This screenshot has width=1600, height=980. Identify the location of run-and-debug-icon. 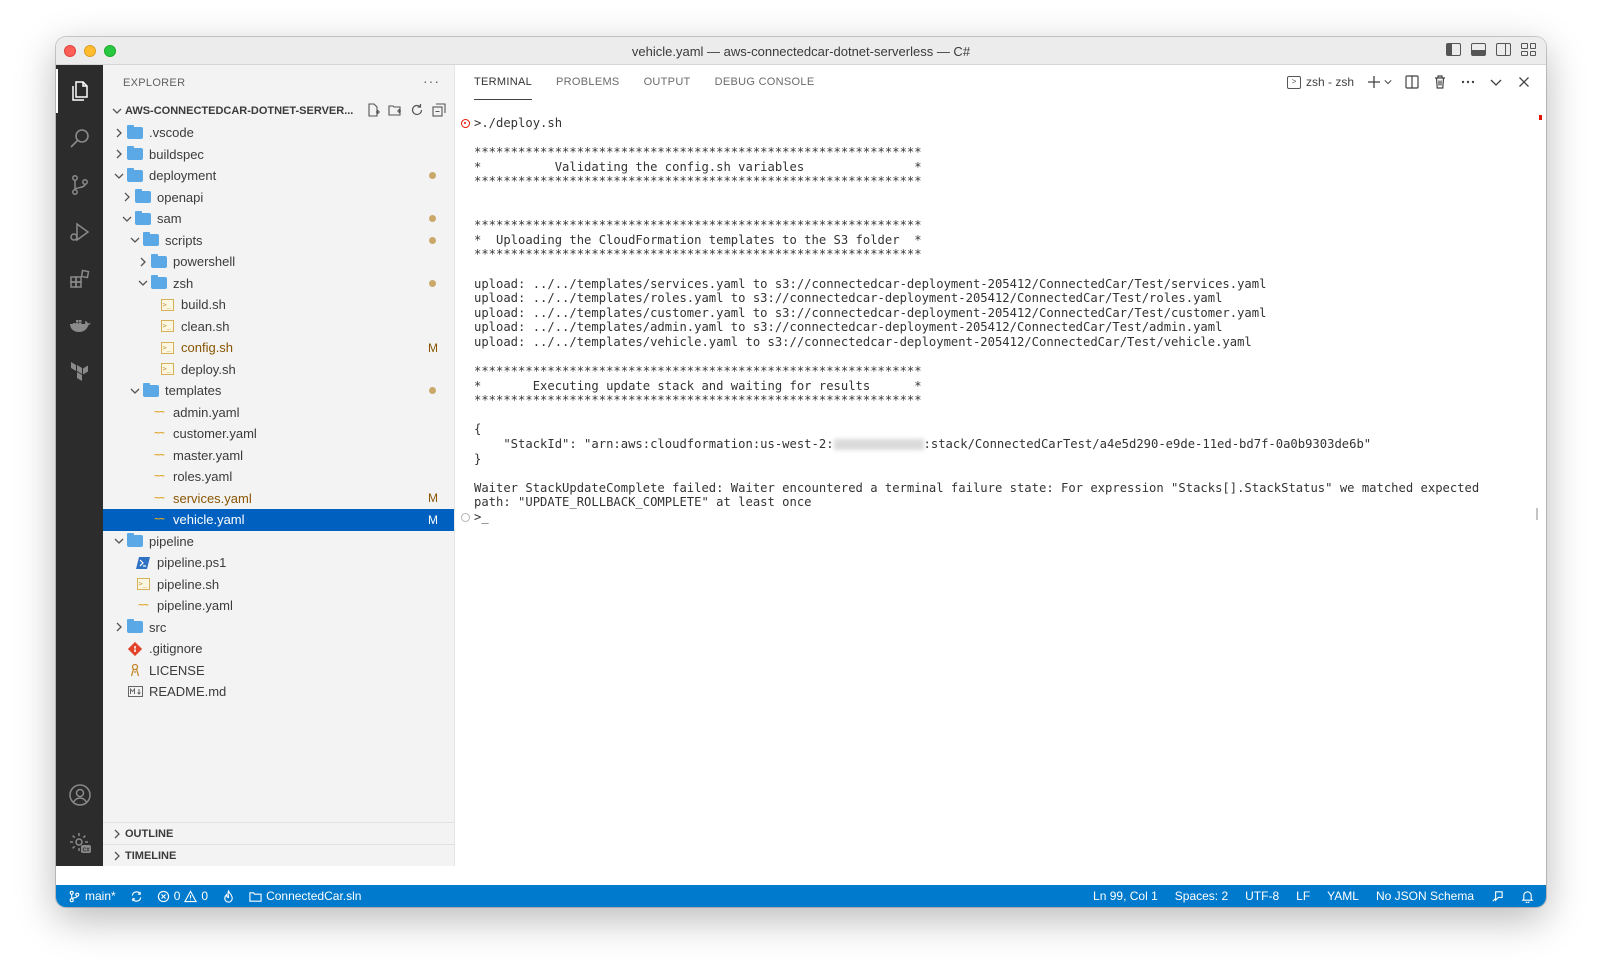
(79, 232).